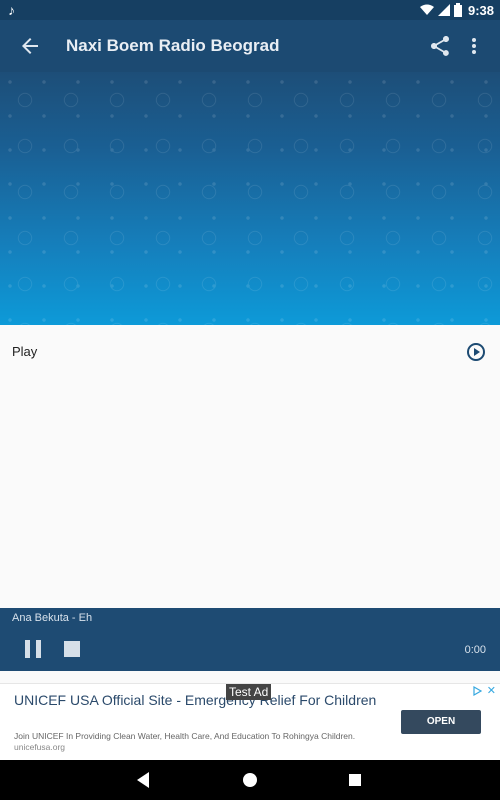 The width and height of the screenshot is (500, 800). What do you see at coordinates (491, 691) in the screenshot?
I see `ad-close-icon: ✕` at bounding box center [491, 691].